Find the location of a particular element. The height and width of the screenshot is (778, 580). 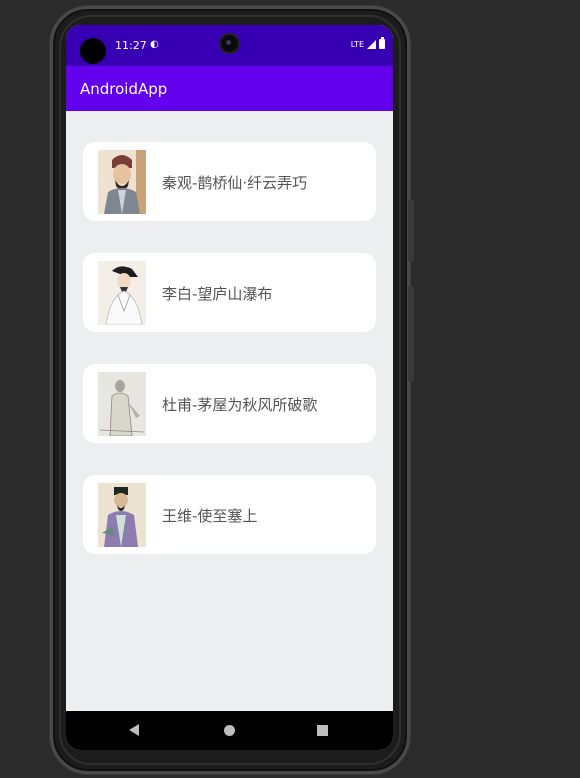

poem-title: 秦观-鹊桥仙·纤云弄巧 is located at coordinates (235, 183).